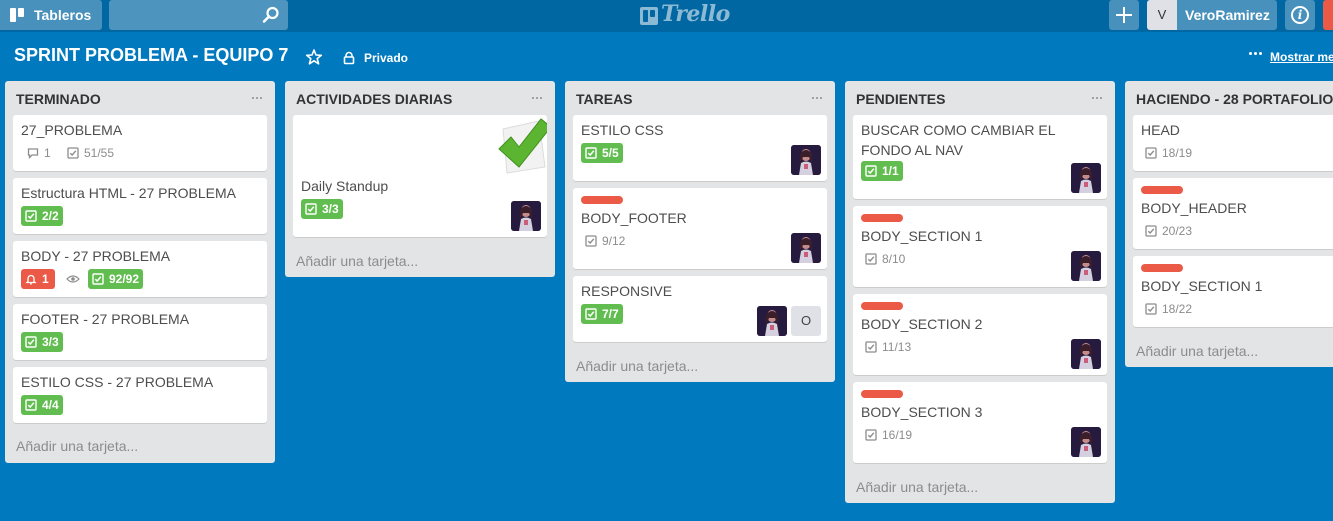 The width and height of the screenshot is (1333, 521). Describe the element at coordinates (894, 259) in the screenshot. I see `checklist-count: 8/10` at that location.